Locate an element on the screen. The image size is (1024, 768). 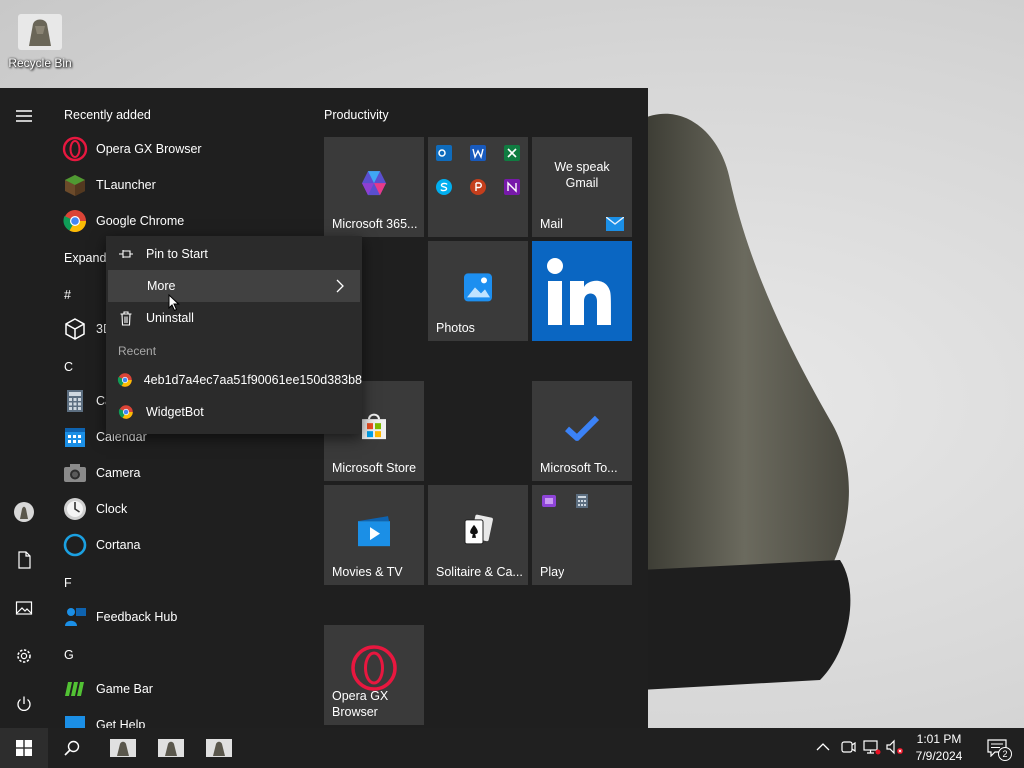
app-label: Cortana is located at coordinates (118, 545).